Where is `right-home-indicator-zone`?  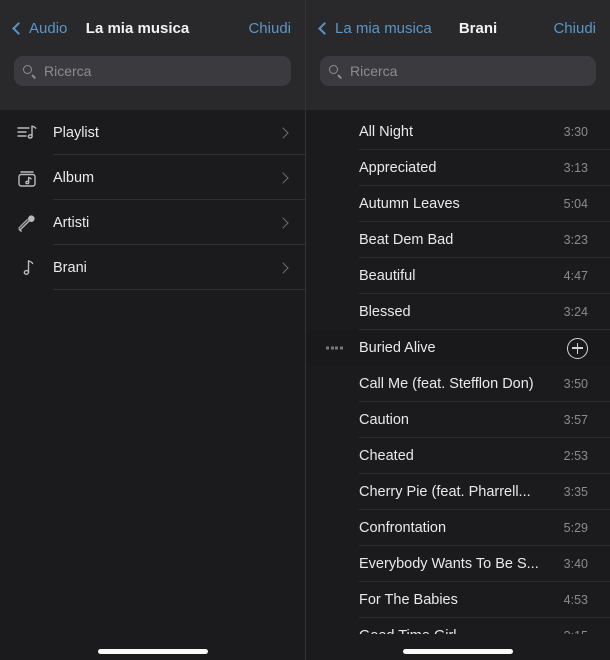 right-home-indicator-zone is located at coordinates (458, 647).